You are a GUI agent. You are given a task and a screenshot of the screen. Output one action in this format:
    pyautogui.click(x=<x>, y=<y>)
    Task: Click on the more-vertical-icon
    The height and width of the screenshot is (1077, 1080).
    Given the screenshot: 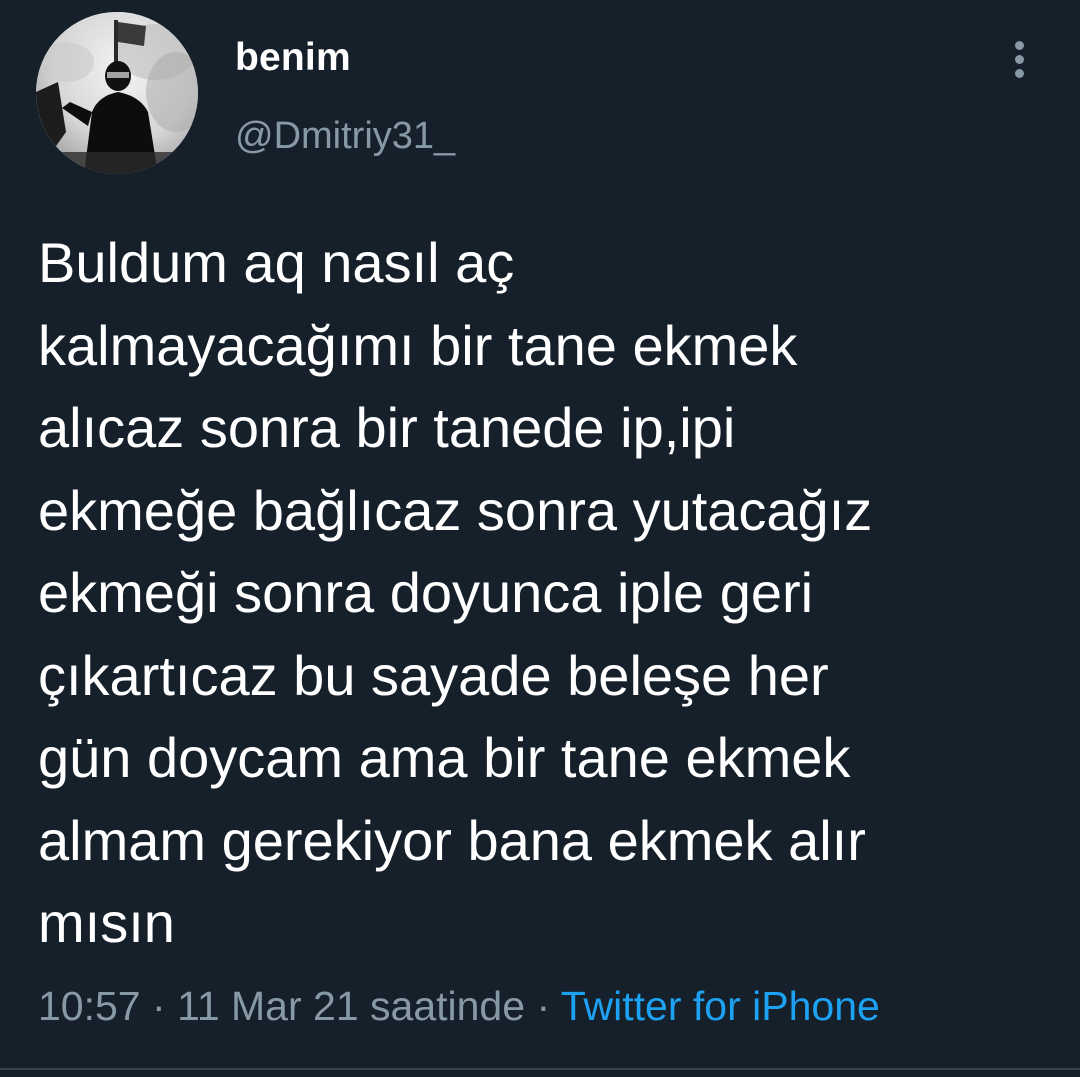 What is the action you would take?
    pyautogui.click(x=1020, y=59)
    